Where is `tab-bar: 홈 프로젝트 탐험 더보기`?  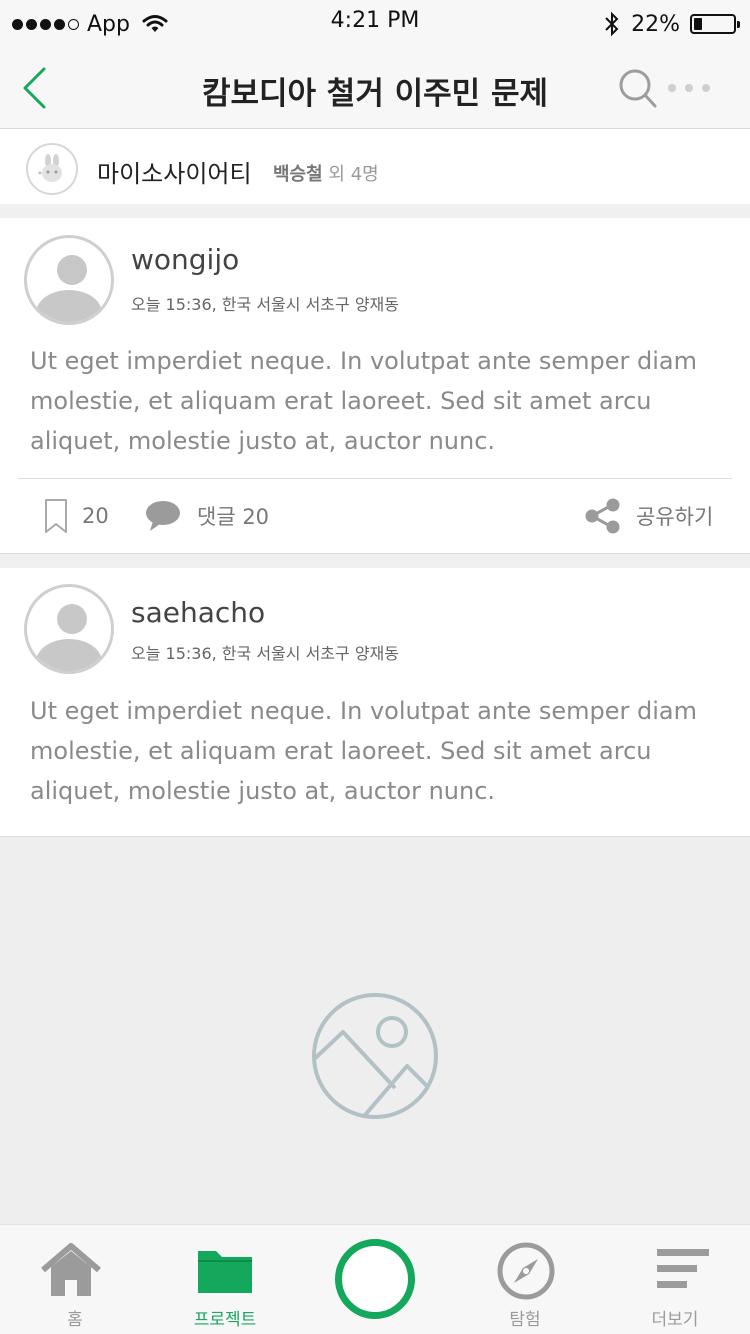 tab-bar: 홈 프로젝트 탐험 더보기 is located at coordinates (375, 1279).